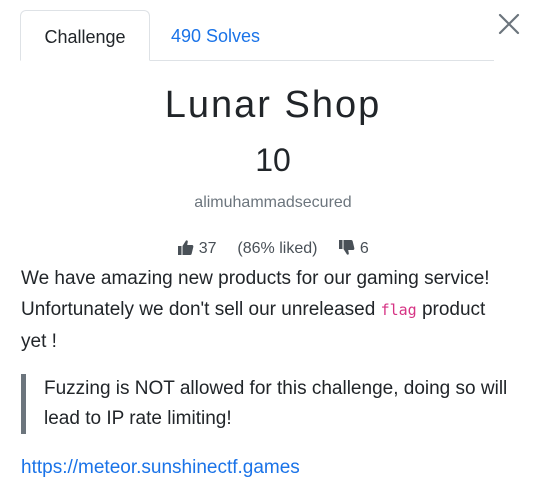 The height and width of the screenshot is (491, 546). I want to click on tab-bar: Challenge 490 Solves, so click(257, 35).